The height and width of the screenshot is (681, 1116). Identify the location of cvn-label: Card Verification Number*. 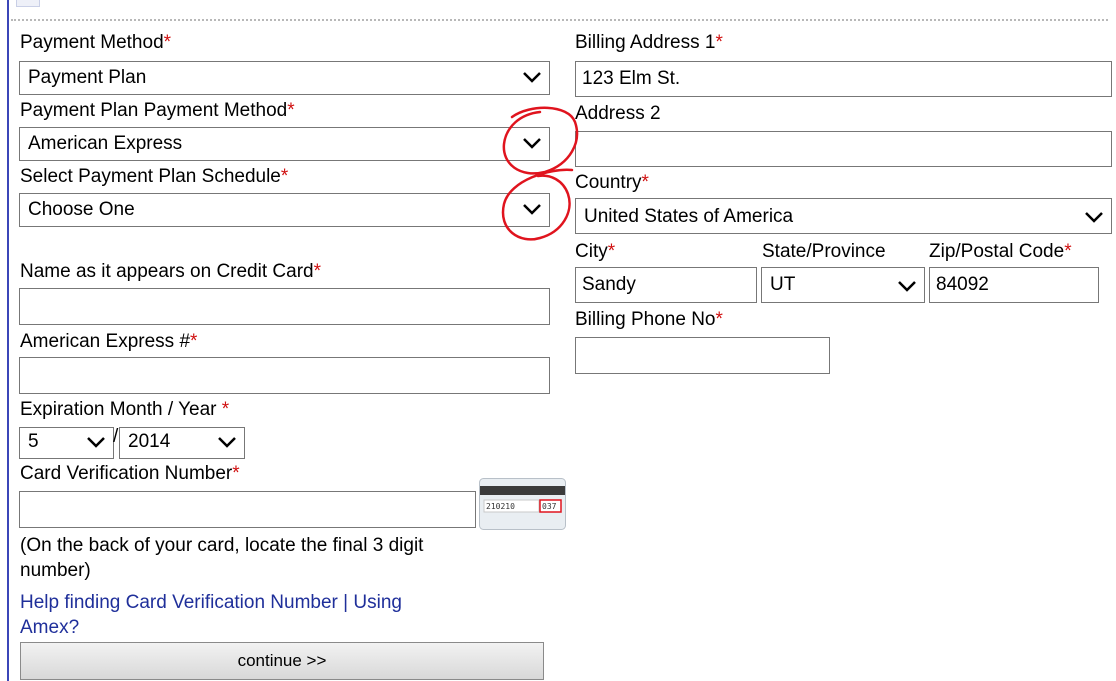
(130, 473).